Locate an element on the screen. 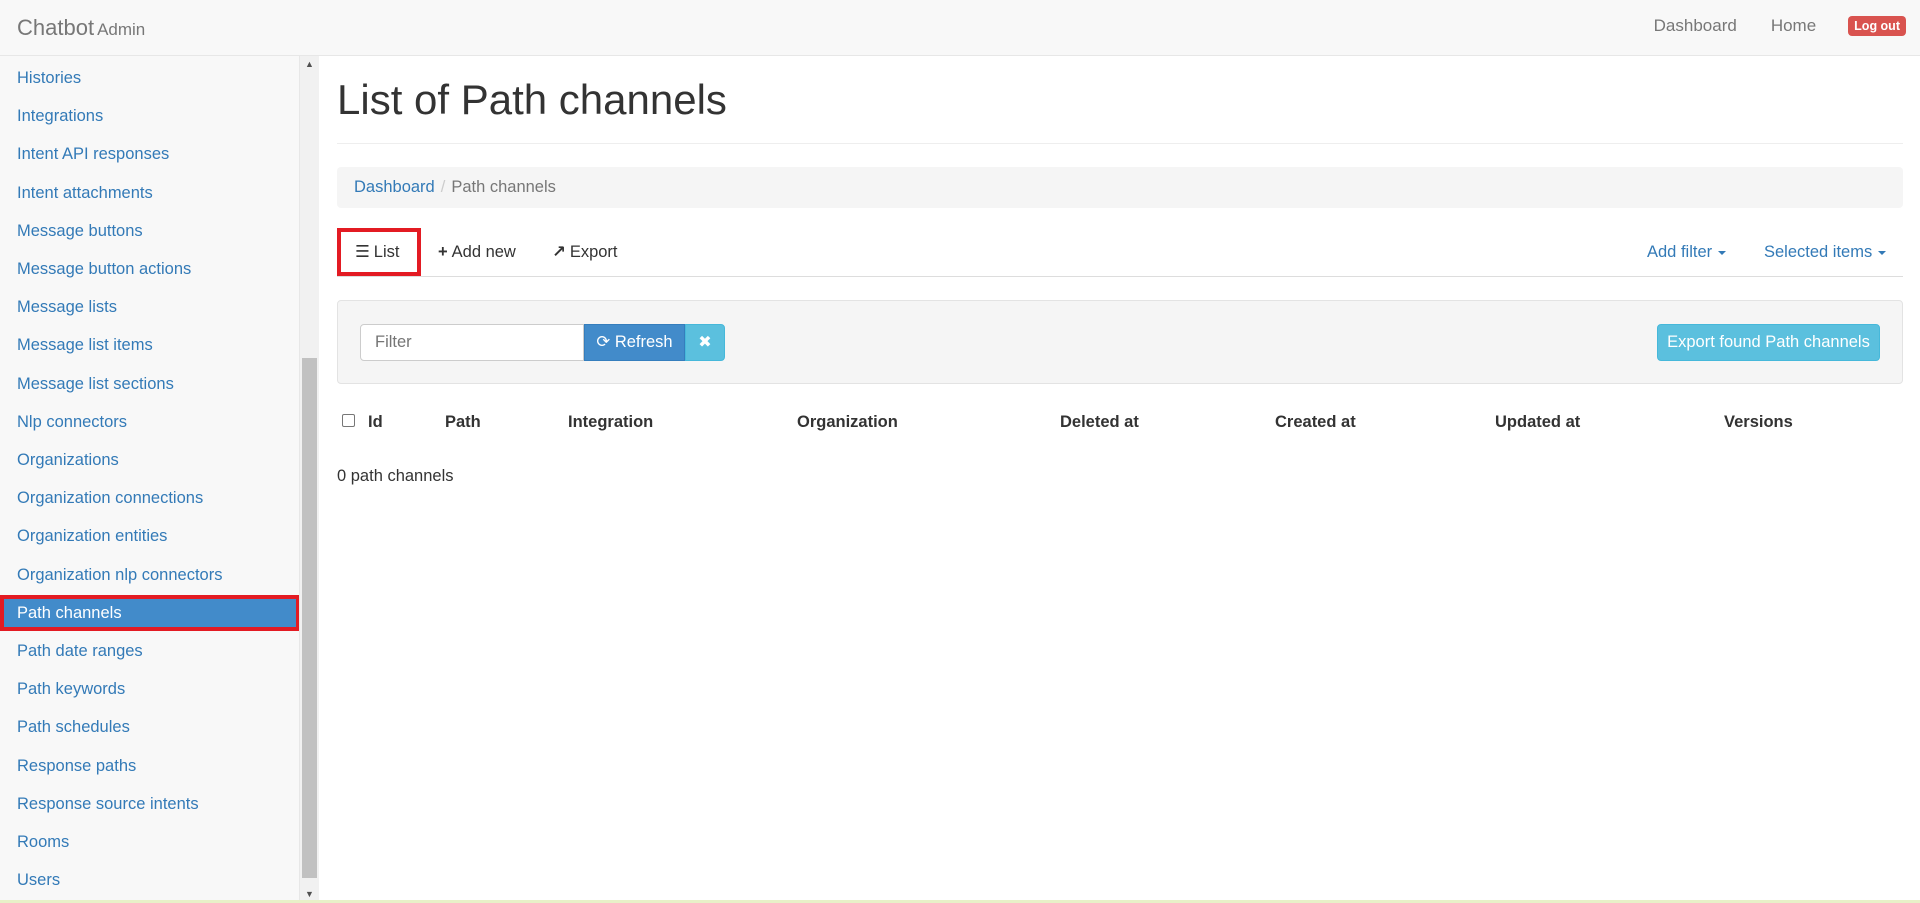  close-icon: ✖ is located at coordinates (705, 342).